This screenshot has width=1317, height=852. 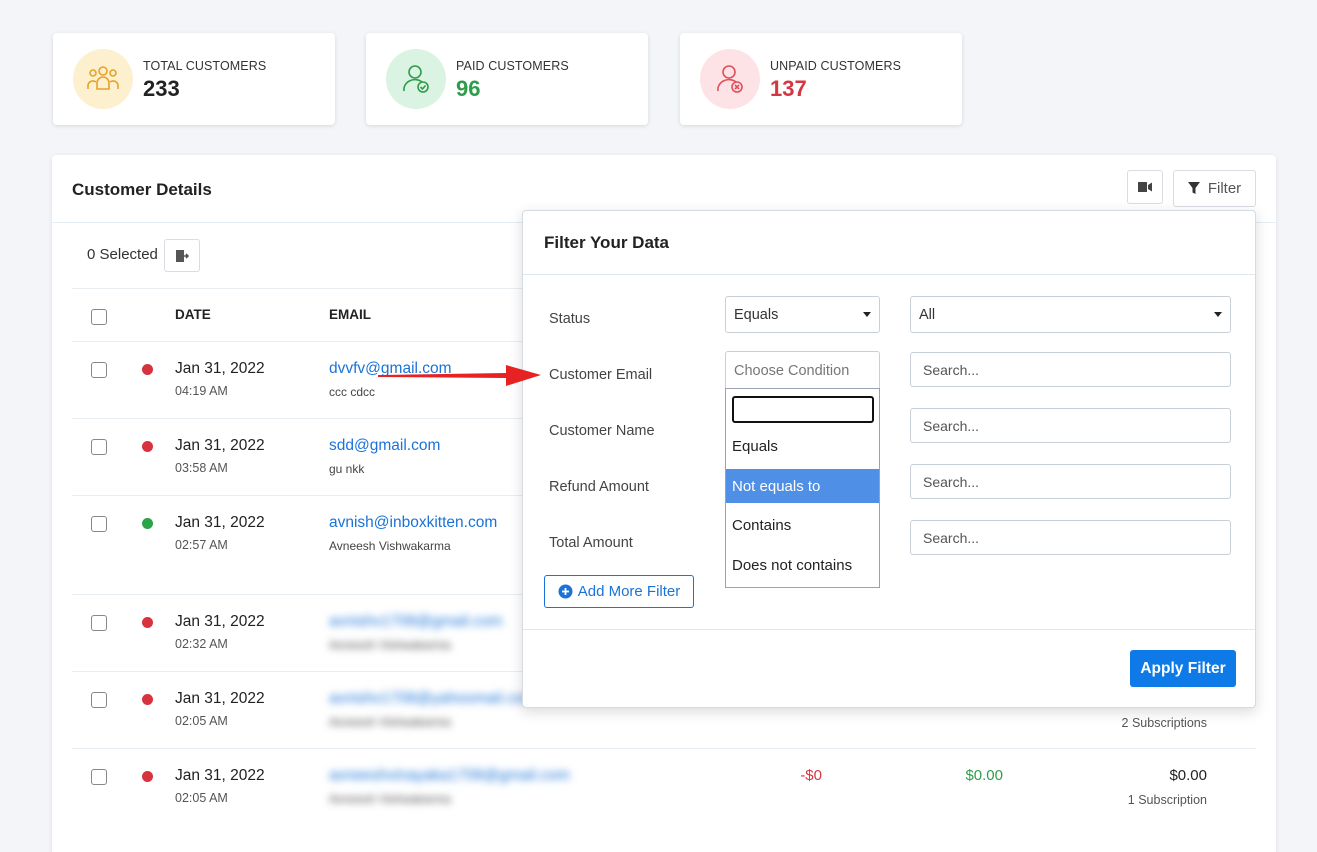 What do you see at coordinates (821, 79) in the screenshot?
I see `stat-card-unpaid: UNPAID CUSTOMERS 137` at bounding box center [821, 79].